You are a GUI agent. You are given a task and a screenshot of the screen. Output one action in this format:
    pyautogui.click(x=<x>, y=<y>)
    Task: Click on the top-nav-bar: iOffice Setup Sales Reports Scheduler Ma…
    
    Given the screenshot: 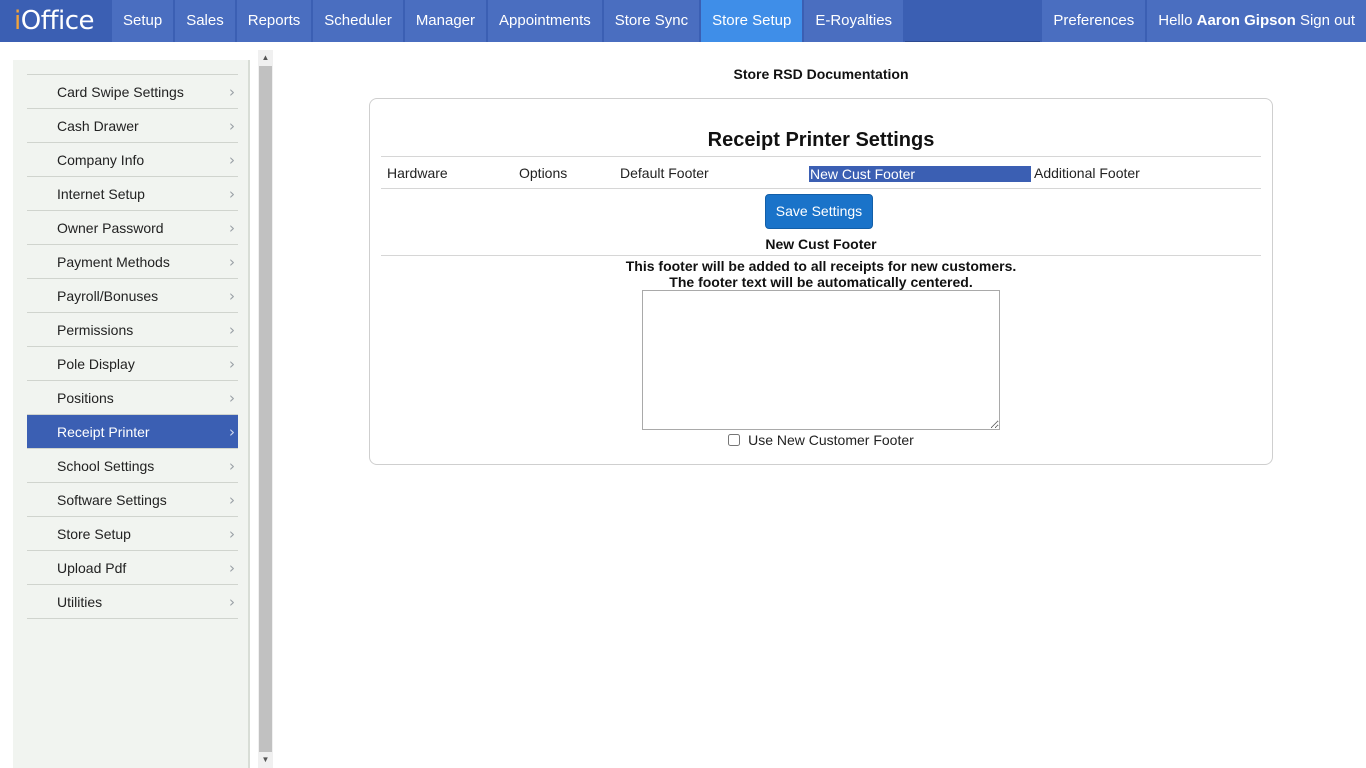 What is the action you would take?
    pyautogui.click(x=683, y=21)
    